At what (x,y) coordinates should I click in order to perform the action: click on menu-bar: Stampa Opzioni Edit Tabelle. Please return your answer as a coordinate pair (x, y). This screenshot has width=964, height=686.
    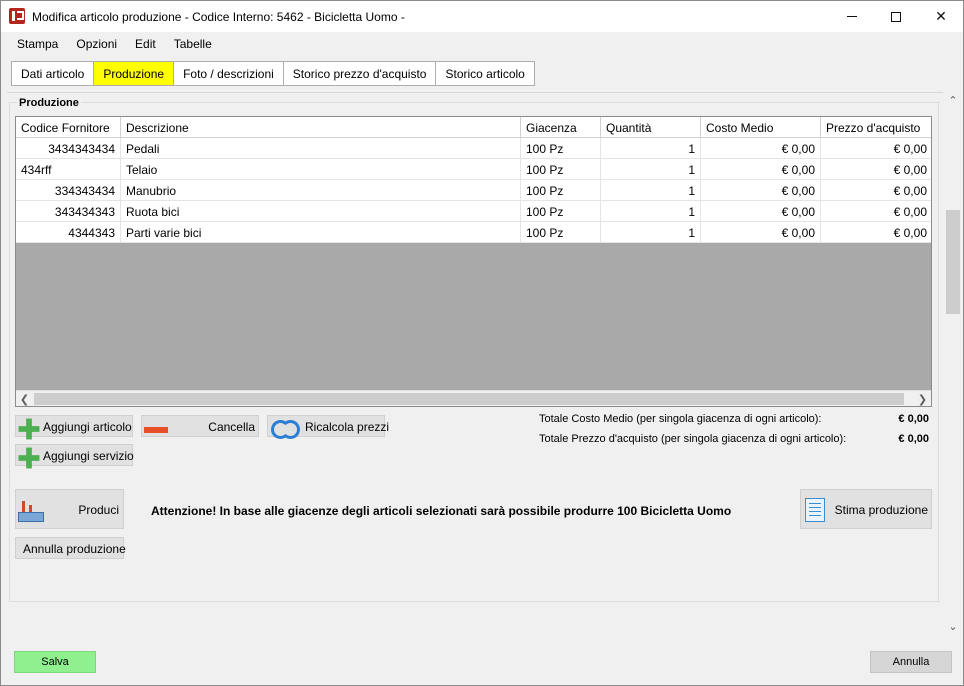
    Looking at the image, I should click on (482, 44).